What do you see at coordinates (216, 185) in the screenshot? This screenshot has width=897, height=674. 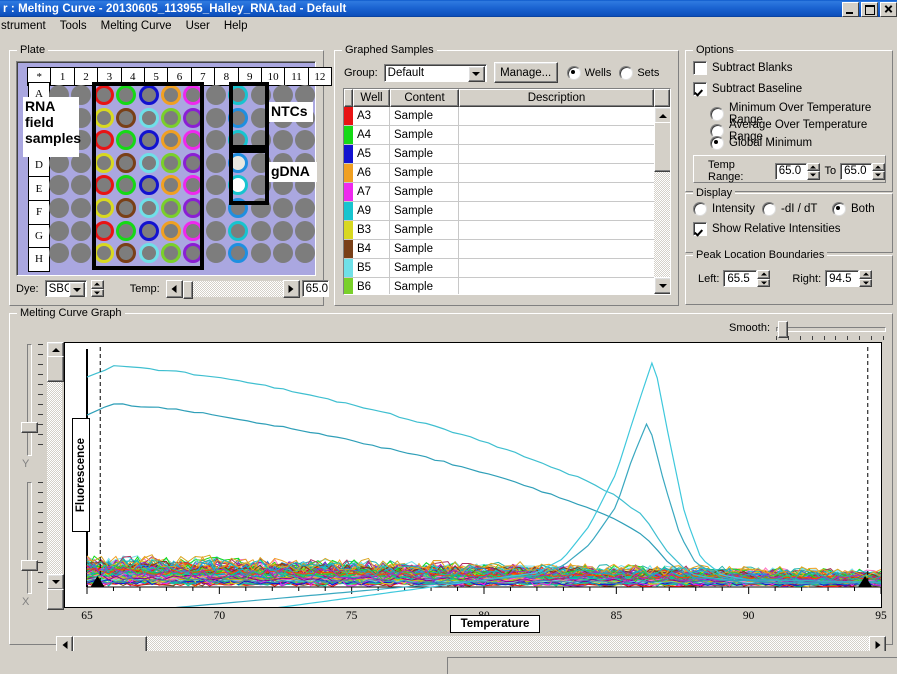 I see `plate-well-E8` at bounding box center [216, 185].